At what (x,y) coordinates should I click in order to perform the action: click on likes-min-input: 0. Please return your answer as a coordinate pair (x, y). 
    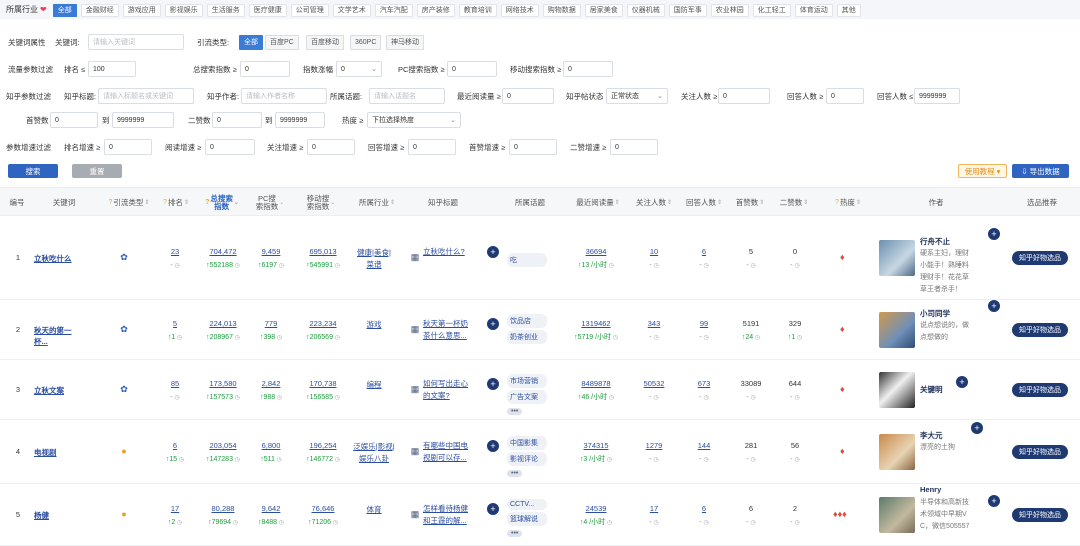
    Looking at the image, I should click on (74, 120).